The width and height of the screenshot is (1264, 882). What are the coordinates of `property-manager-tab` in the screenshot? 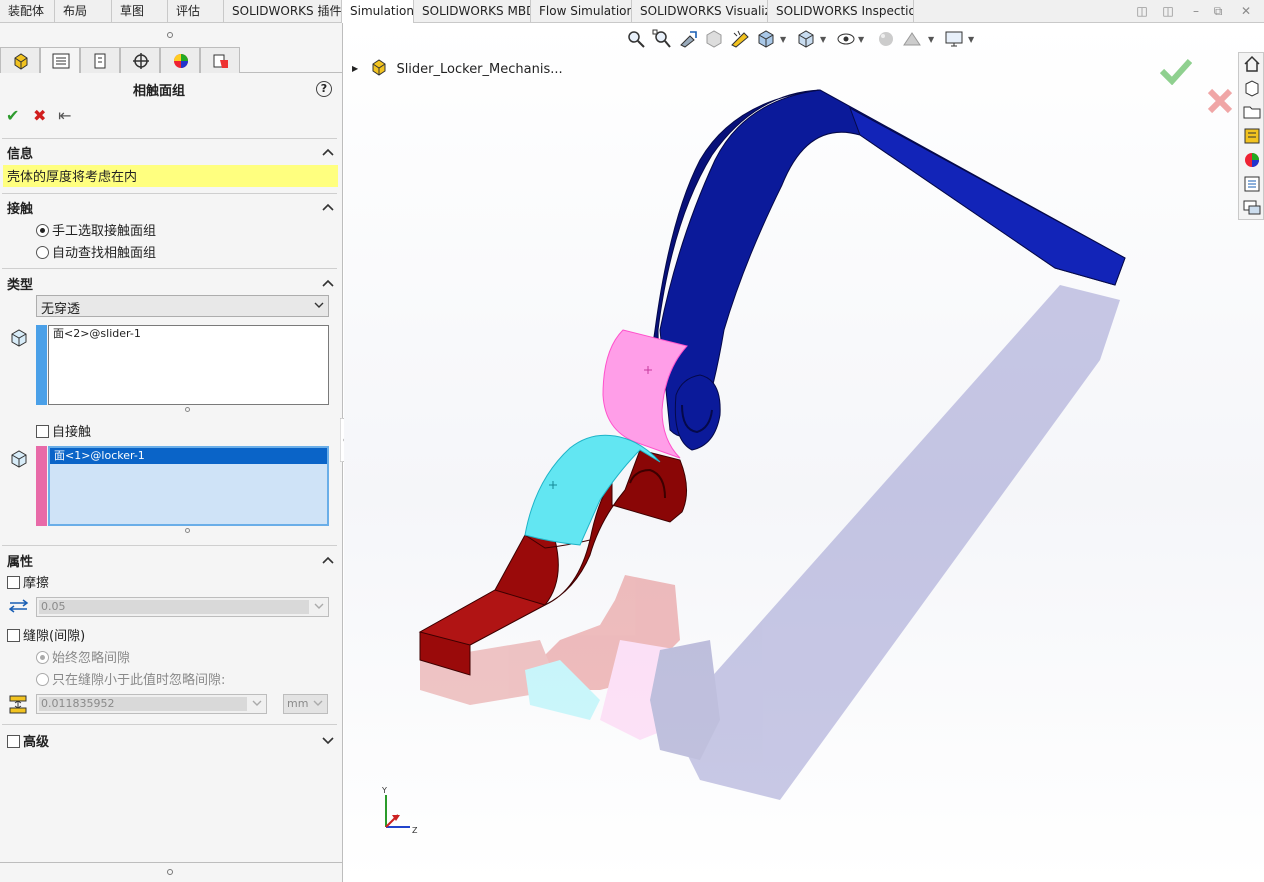 It's located at (60, 60).